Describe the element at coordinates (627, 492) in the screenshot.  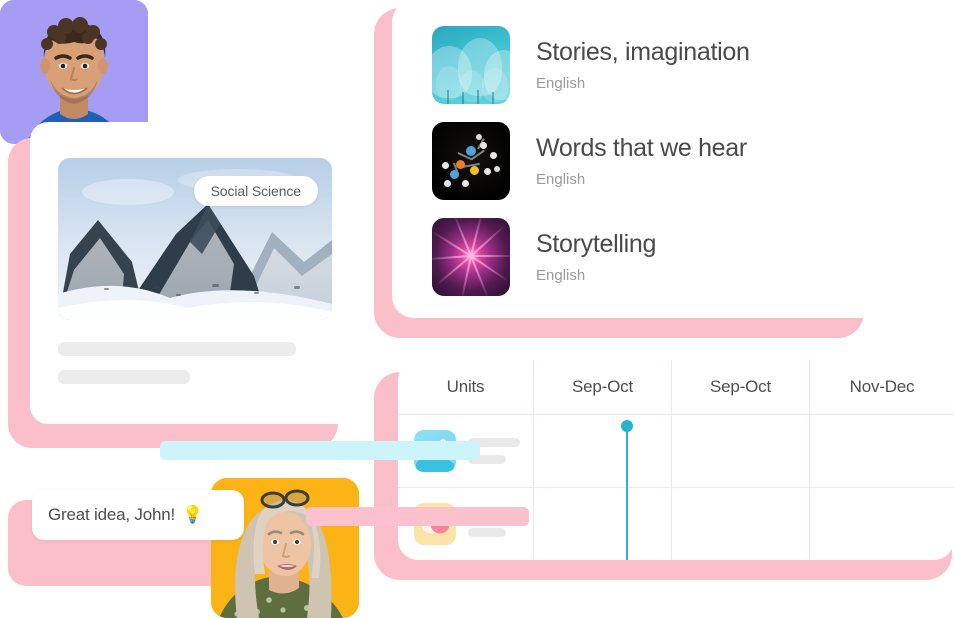
I see `today-marker-line` at that location.